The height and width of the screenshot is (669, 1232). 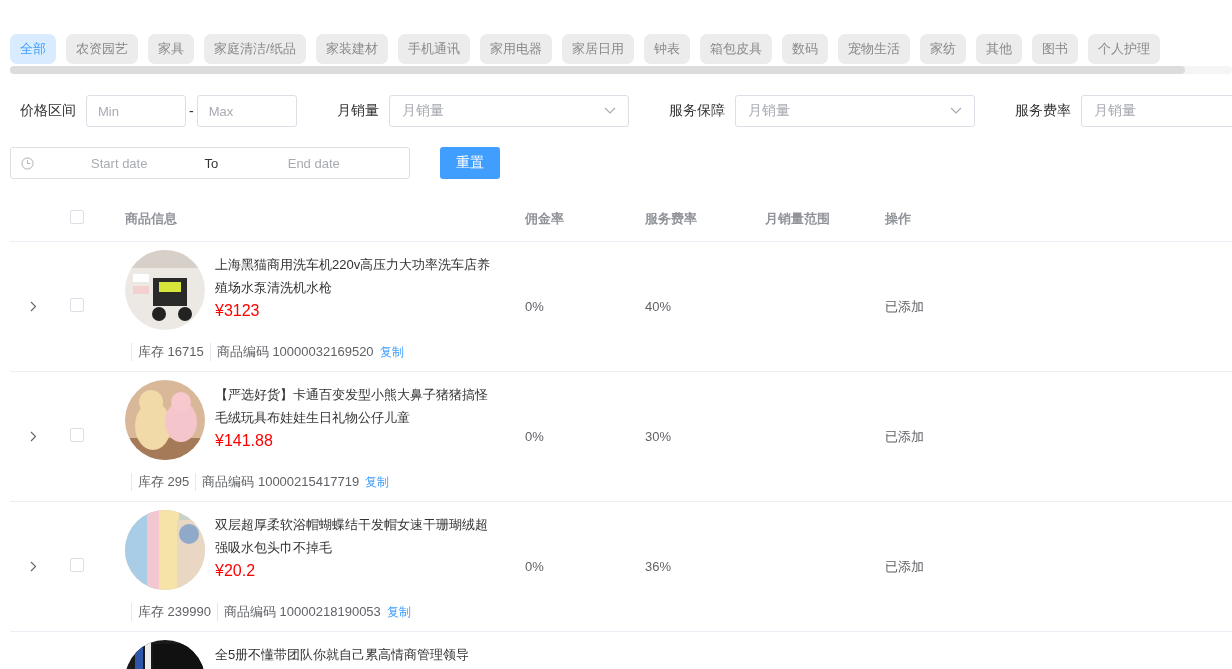 What do you see at coordinates (470, 163) in the screenshot?
I see `reset-button: 重置` at bounding box center [470, 163].